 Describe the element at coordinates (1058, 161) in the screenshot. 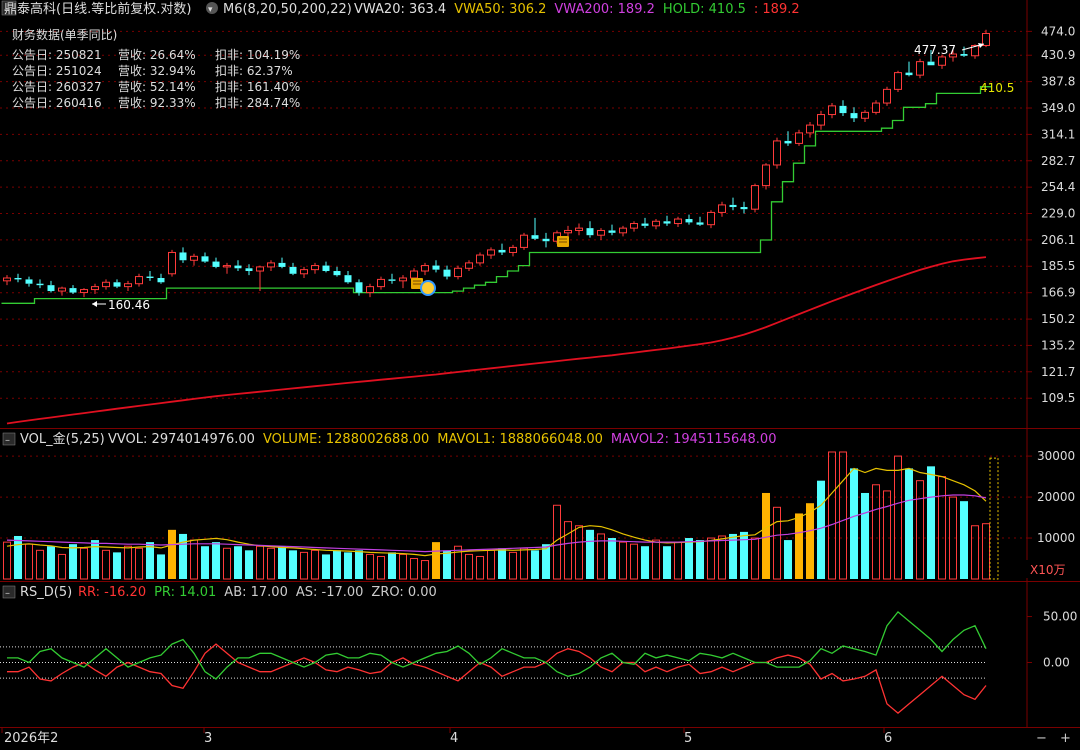

I see `price-tick-label: 282.7` at that location.